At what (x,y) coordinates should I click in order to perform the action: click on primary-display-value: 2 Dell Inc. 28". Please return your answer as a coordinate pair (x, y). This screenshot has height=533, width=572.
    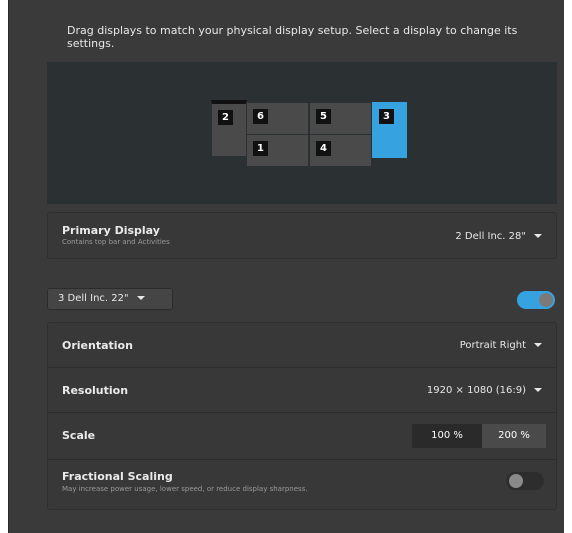
    Looking at the image, I should click on (490, 236).